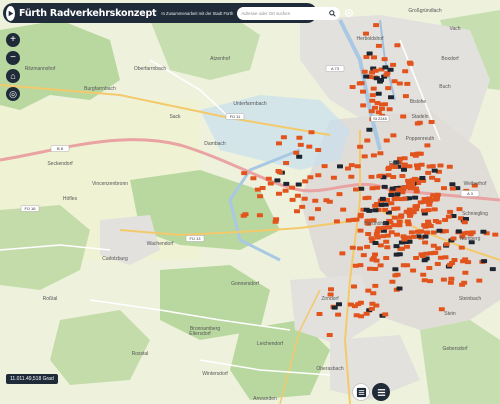  Describe the element at coordinates (13, 58) in the screenshot. I see `zoom-out-button: −` at that location.